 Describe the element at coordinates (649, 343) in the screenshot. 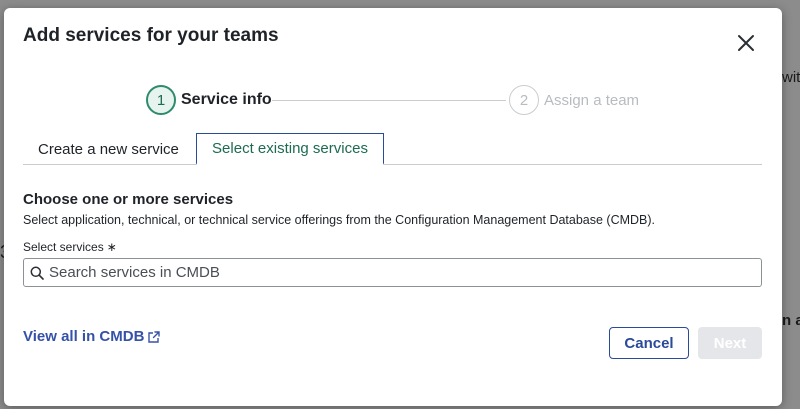

I see `cancel-button: Cancel` at that location.